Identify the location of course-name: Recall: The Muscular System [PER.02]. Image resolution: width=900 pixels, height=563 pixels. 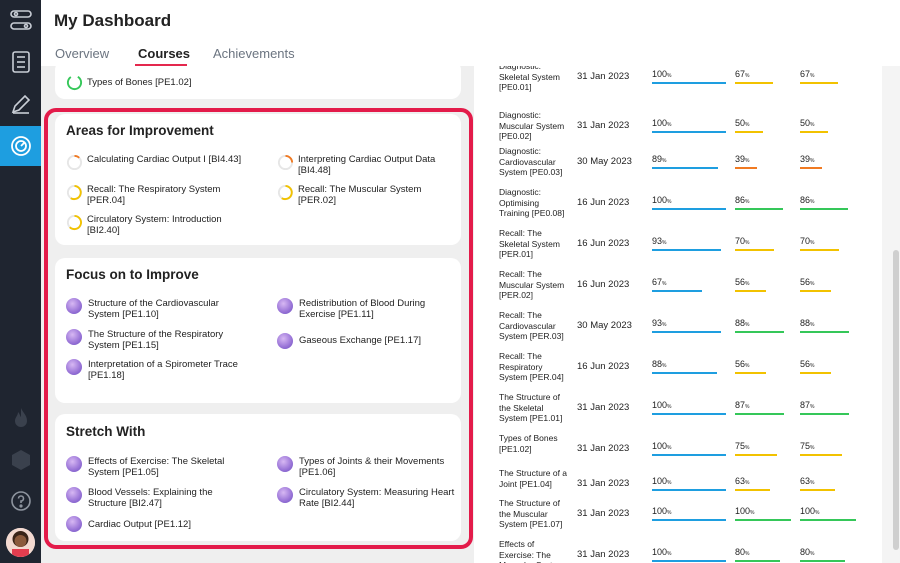
(532, 284).